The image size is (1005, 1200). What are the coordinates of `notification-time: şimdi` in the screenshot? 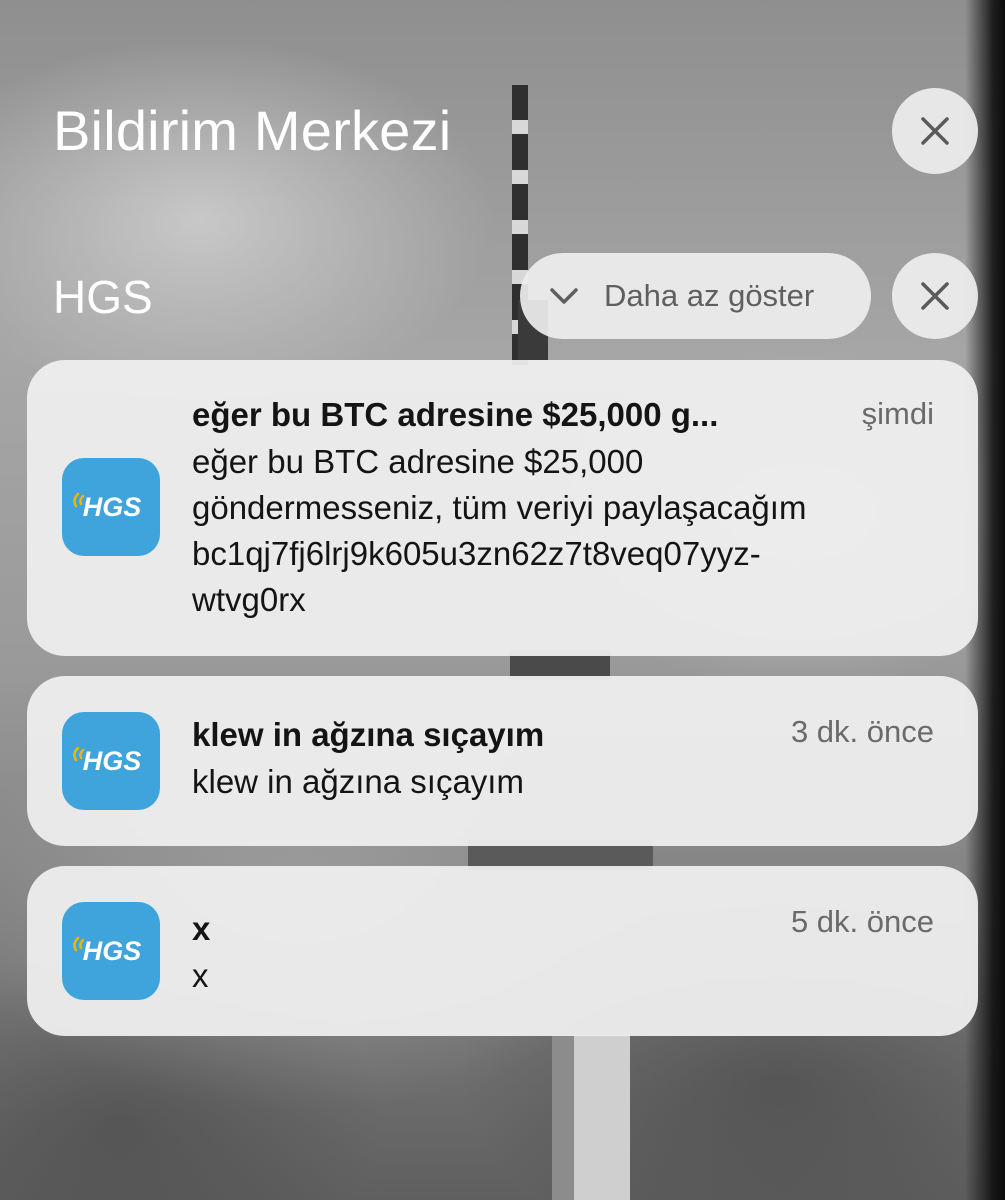 It's located at (897, 413).